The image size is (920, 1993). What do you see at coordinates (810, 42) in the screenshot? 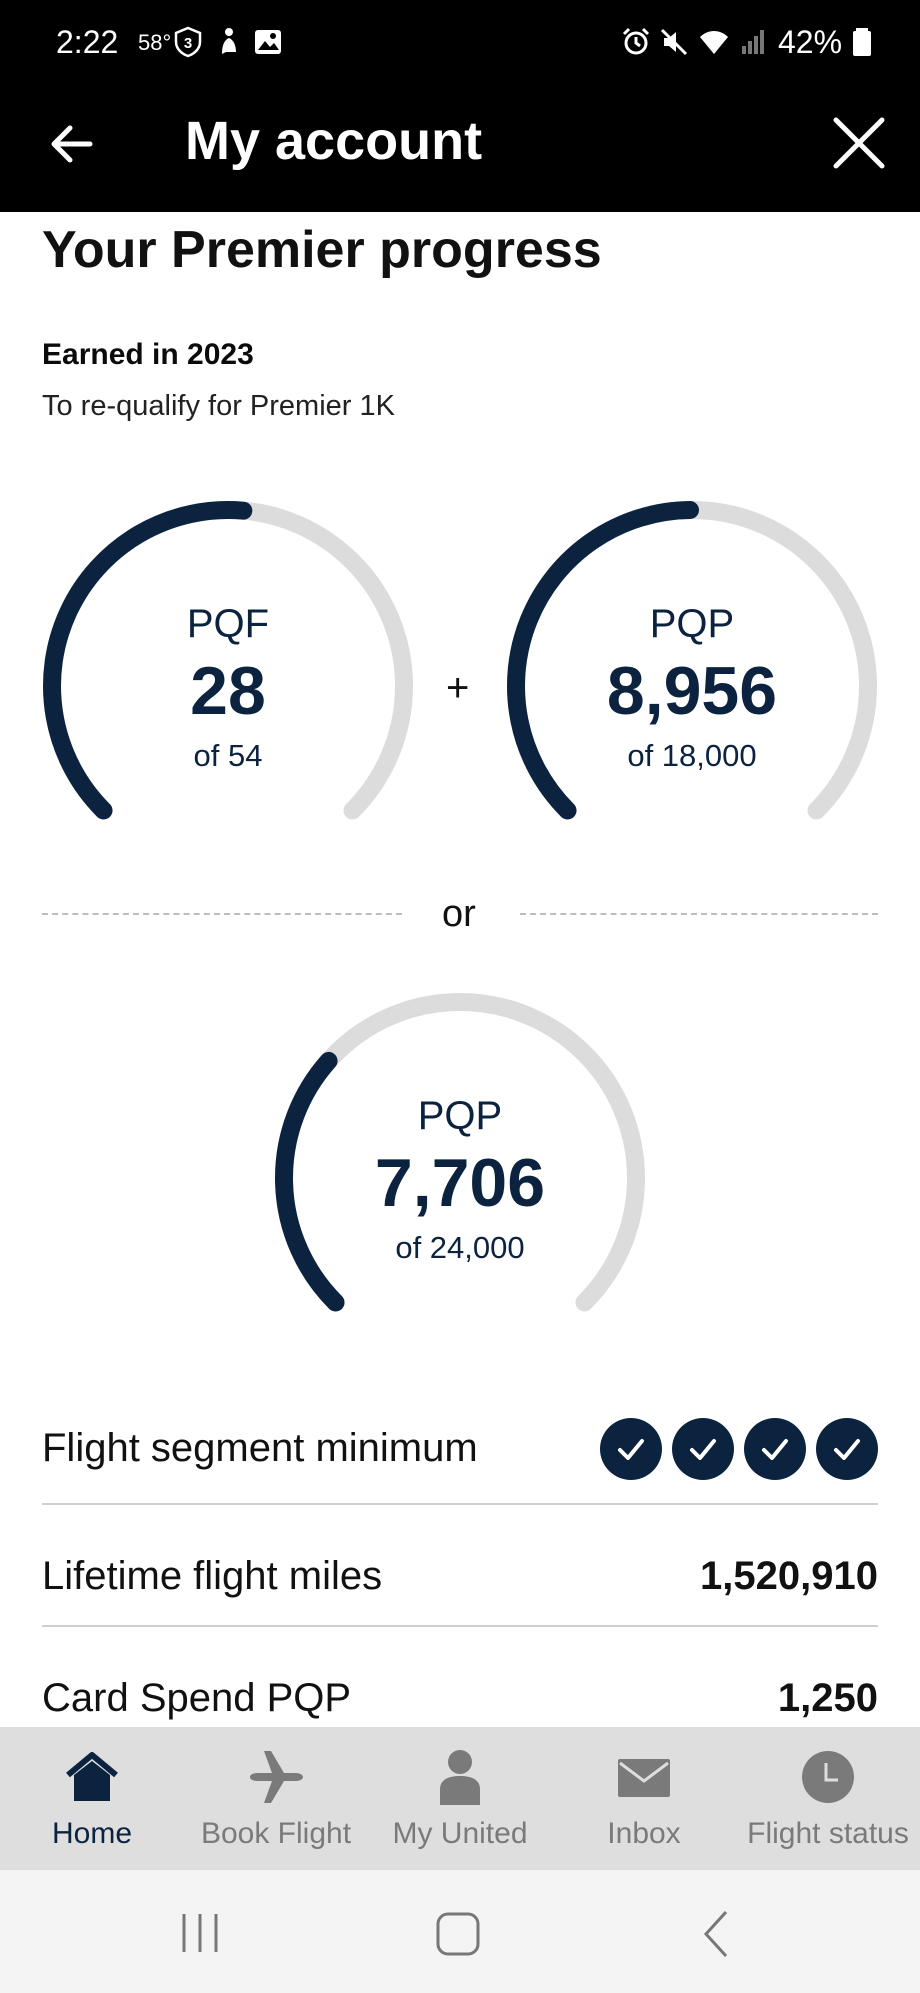
I see `battery-percent: 42%` at bounding box center [810, 42].